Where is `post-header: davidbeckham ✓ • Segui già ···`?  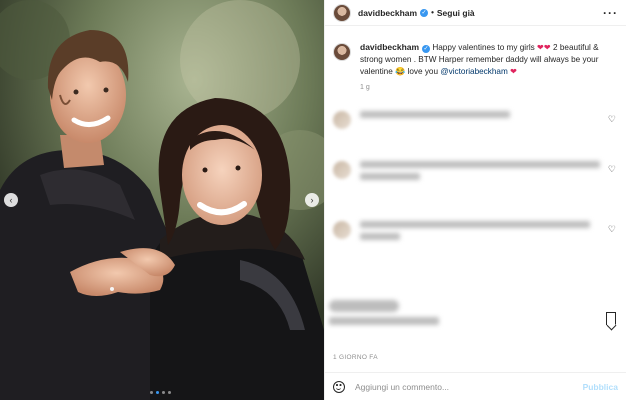
post-header: davidbeckham ✓ • Segui già ··· is located at coordinates (475, 13).